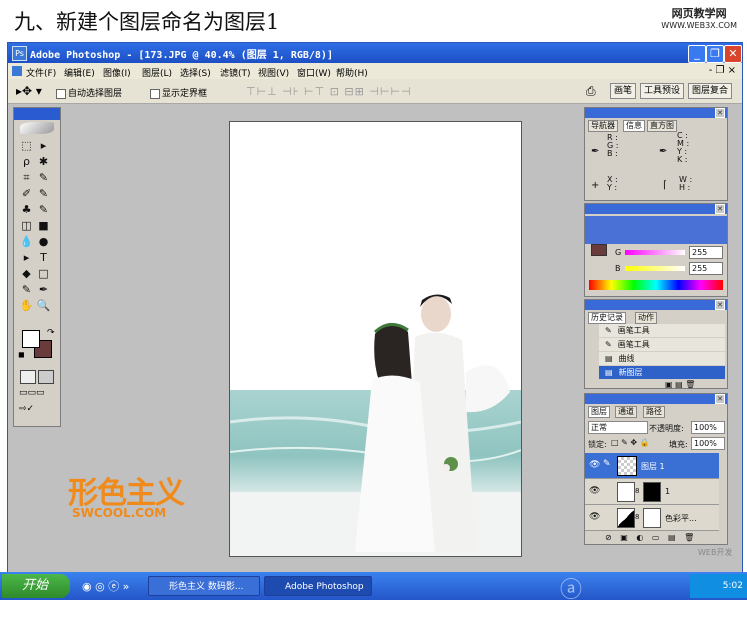  Describe the element at coordinates (633, 344) in the screenshot. I see `history-item-label: 画笔工具` at that location.